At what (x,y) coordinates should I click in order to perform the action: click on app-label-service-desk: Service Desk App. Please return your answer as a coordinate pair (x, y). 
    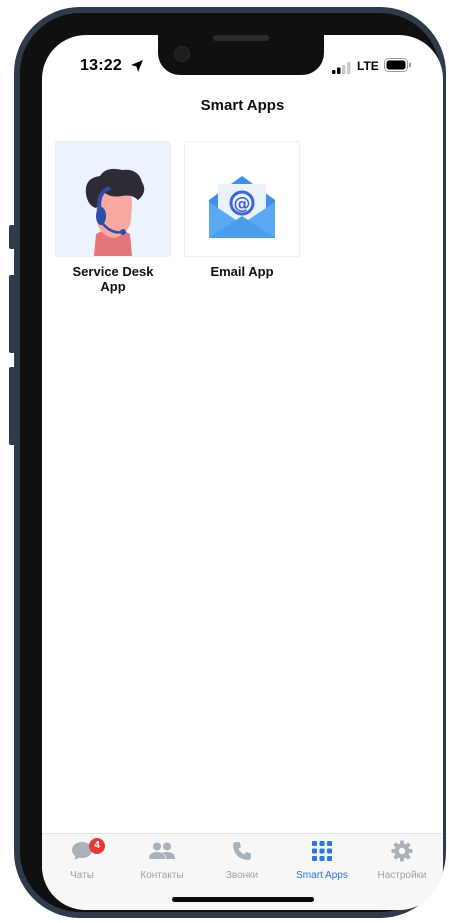
    Looking at the image, I should click on (113, 279).